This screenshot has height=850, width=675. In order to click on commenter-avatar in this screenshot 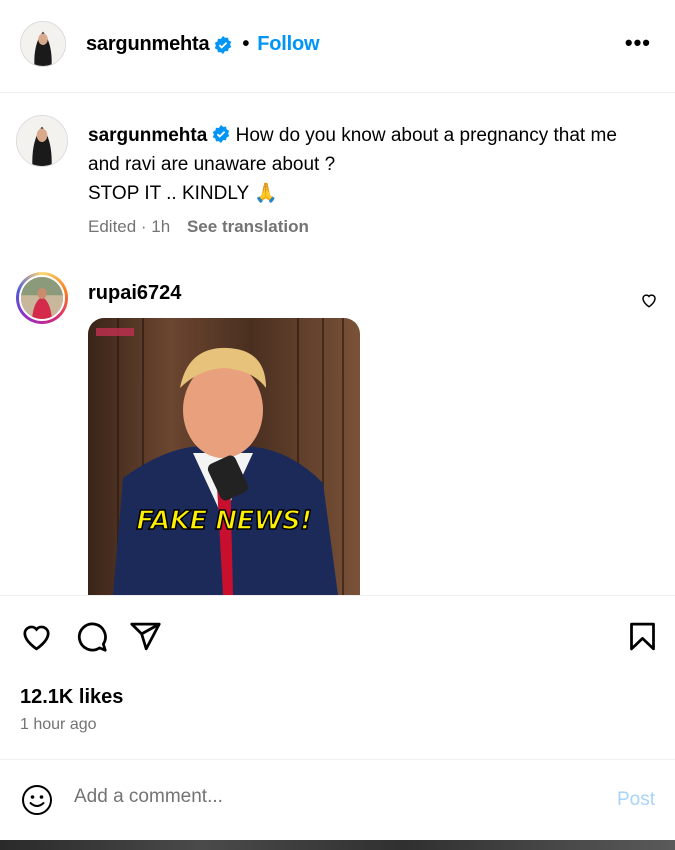, I will do `click(42, 298)`.